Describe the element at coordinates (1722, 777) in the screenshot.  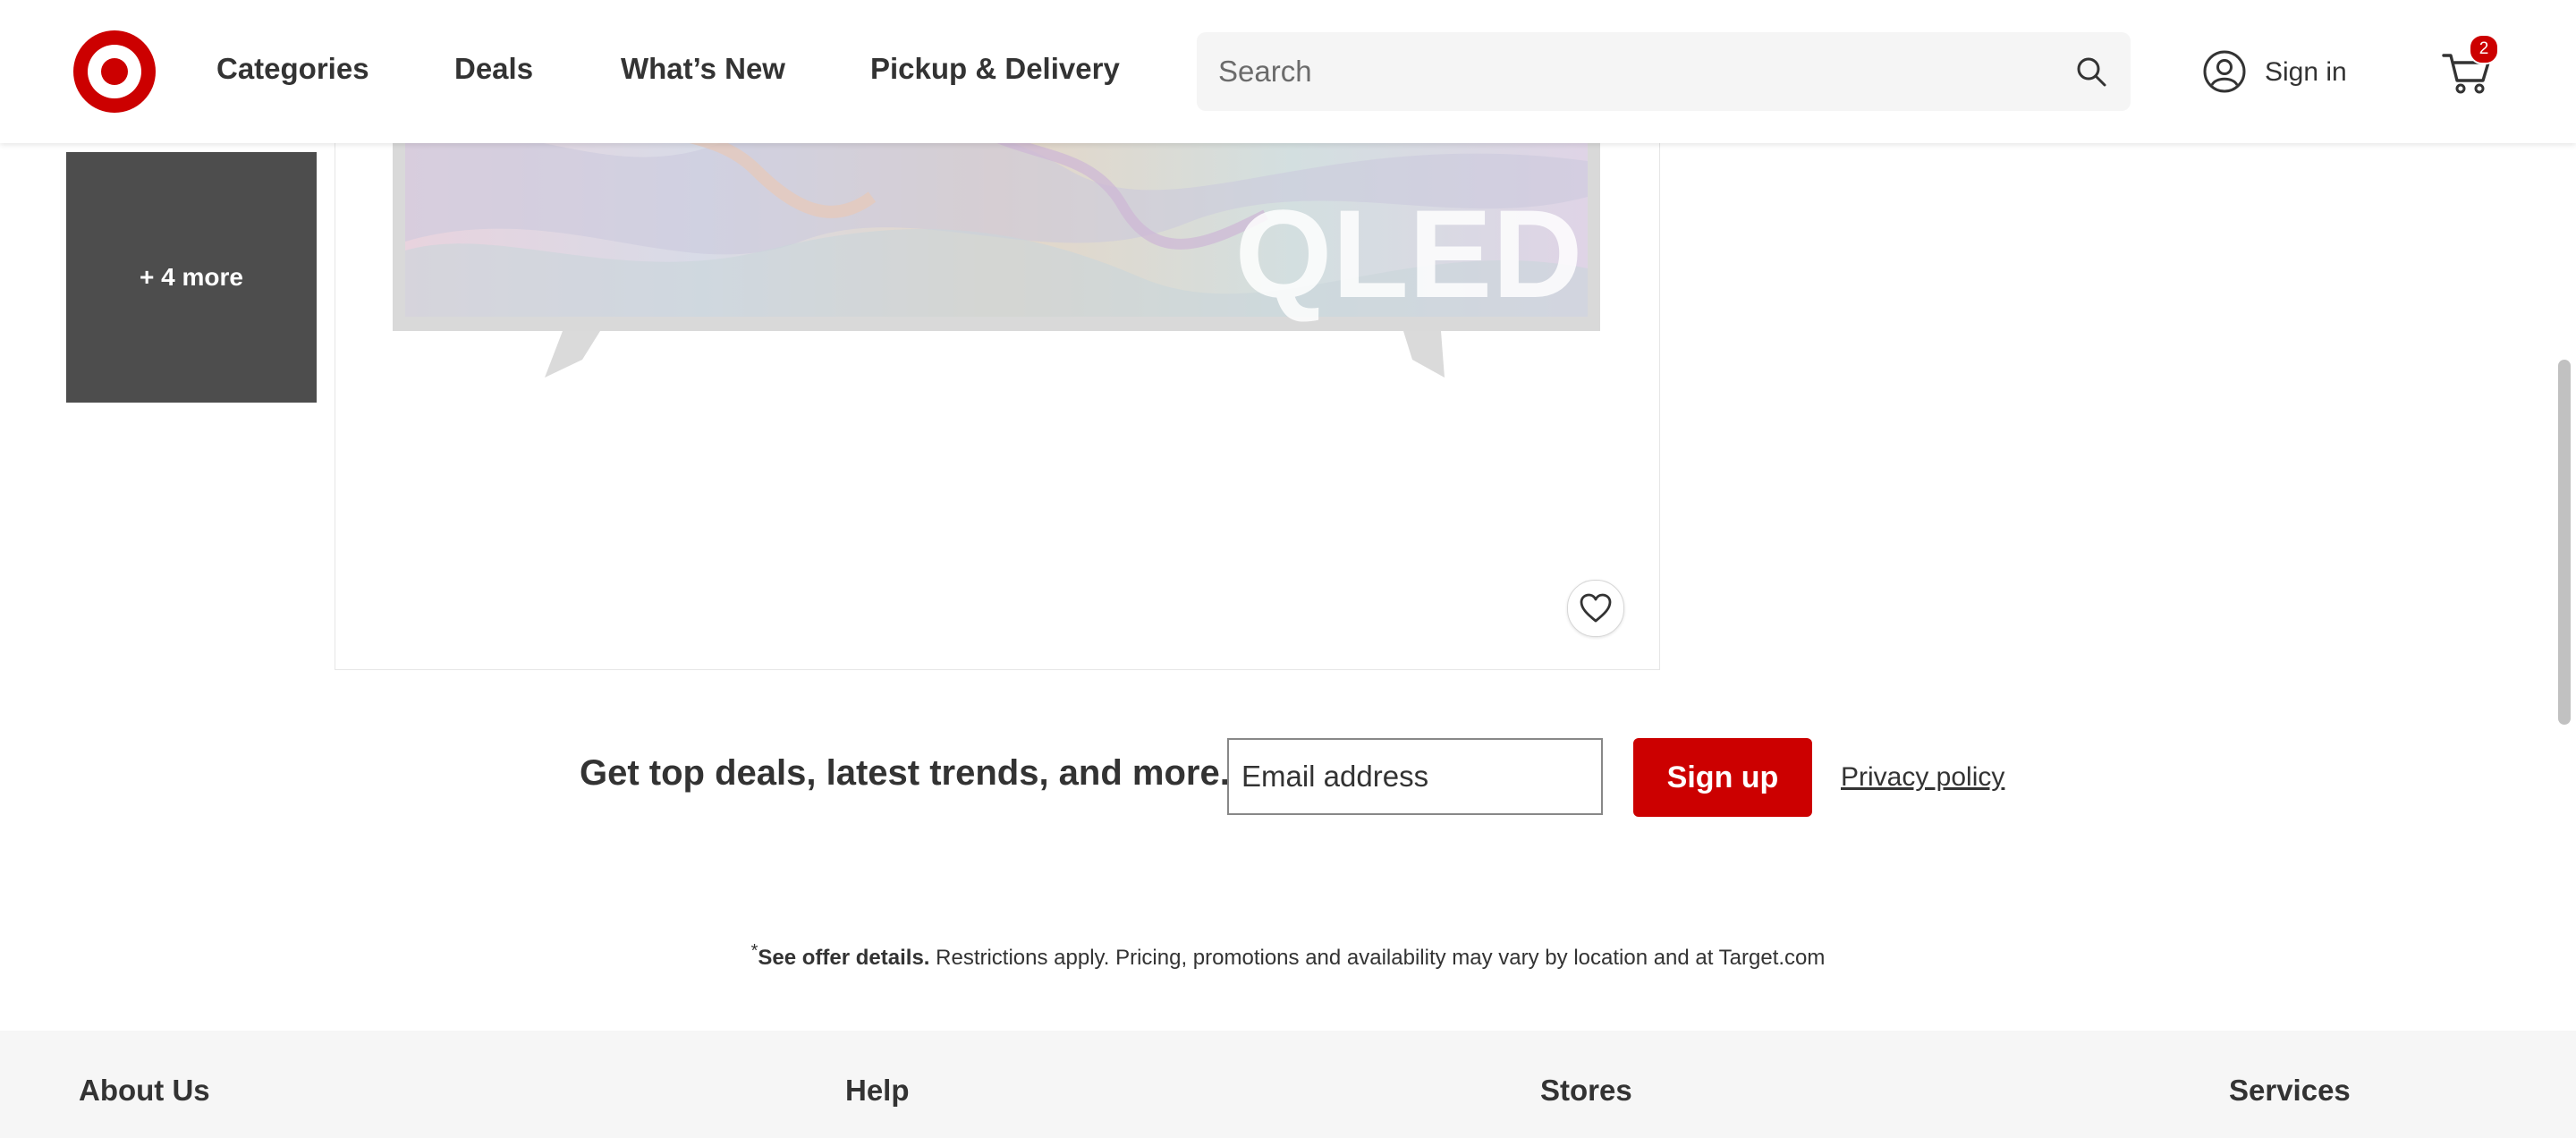
I see `sign-up-button: Sign up` at that location.